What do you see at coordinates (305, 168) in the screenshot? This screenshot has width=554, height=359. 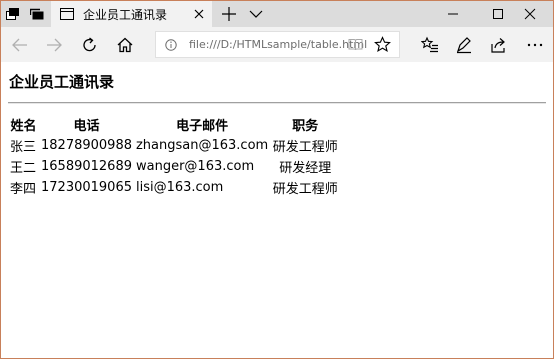 I see `table-cell: 研发经理` at bounding box center [305, 168].